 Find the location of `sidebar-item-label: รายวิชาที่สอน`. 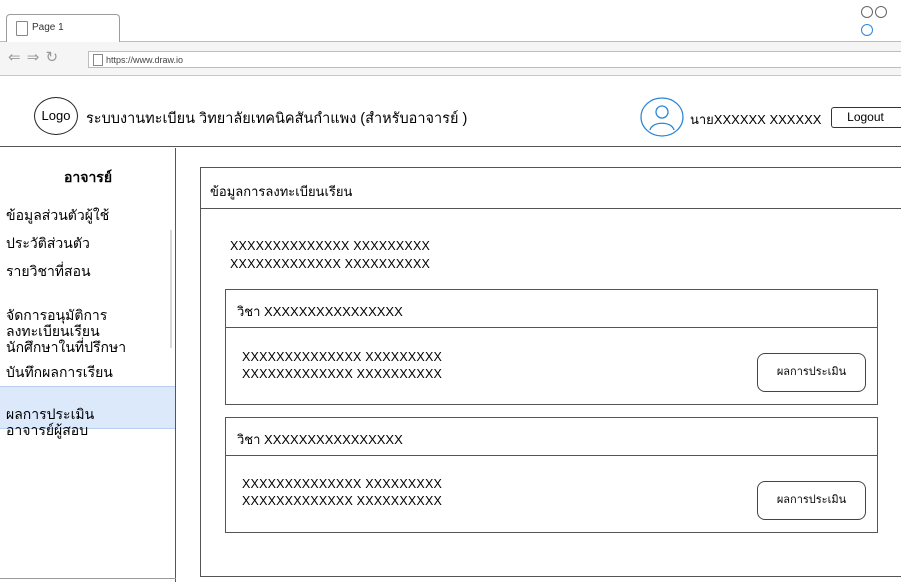

sidebar-item-label: รายวิชาที่สอน is located at coordinates (48, 271).